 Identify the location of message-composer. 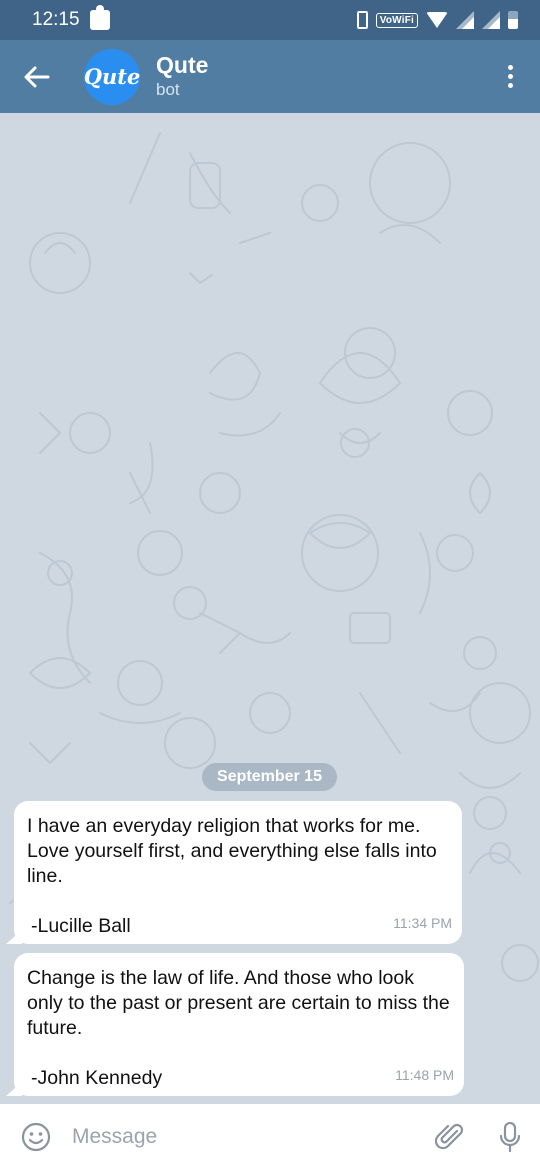
(270, 1137).